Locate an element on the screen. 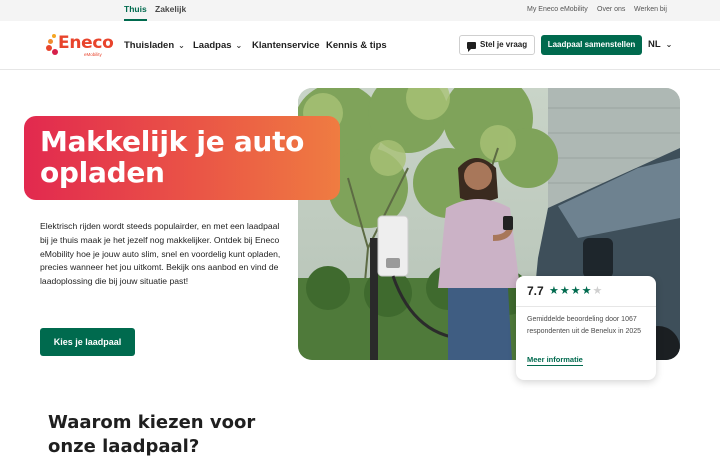 The image size is (720, 459). star-empty-icon: ★ is located at coordinates (598, 291).